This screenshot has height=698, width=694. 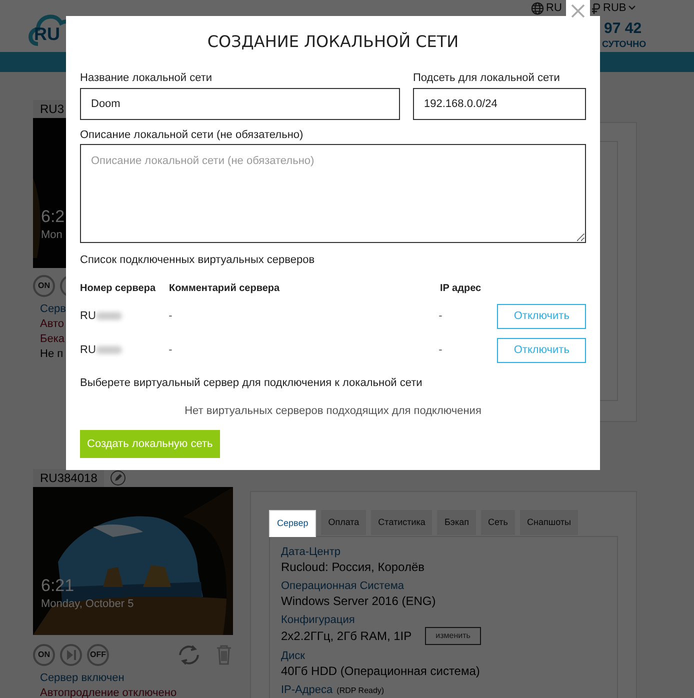 I want to click on field-value: 2x2.2ГГц, 2Гб RAM, 1IP, so click(x=346, y=636).